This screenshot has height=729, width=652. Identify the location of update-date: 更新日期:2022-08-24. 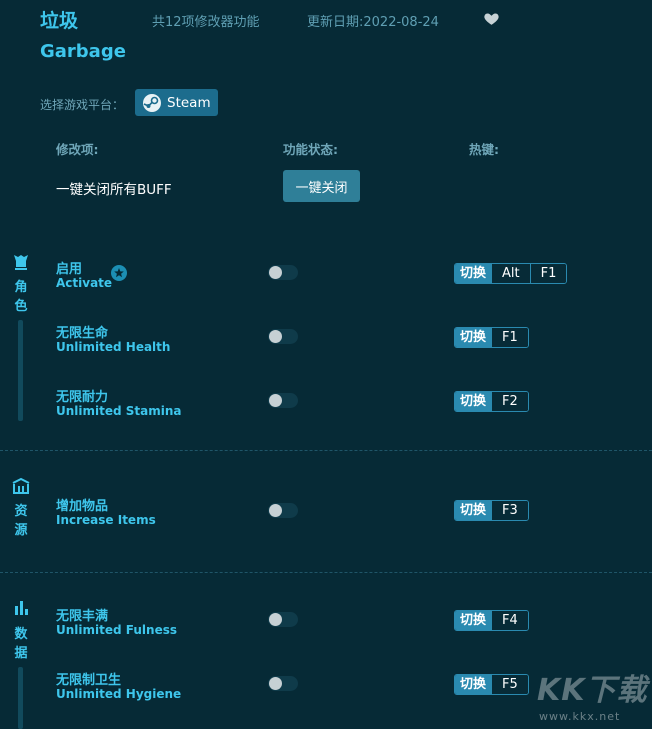
(373, 22).